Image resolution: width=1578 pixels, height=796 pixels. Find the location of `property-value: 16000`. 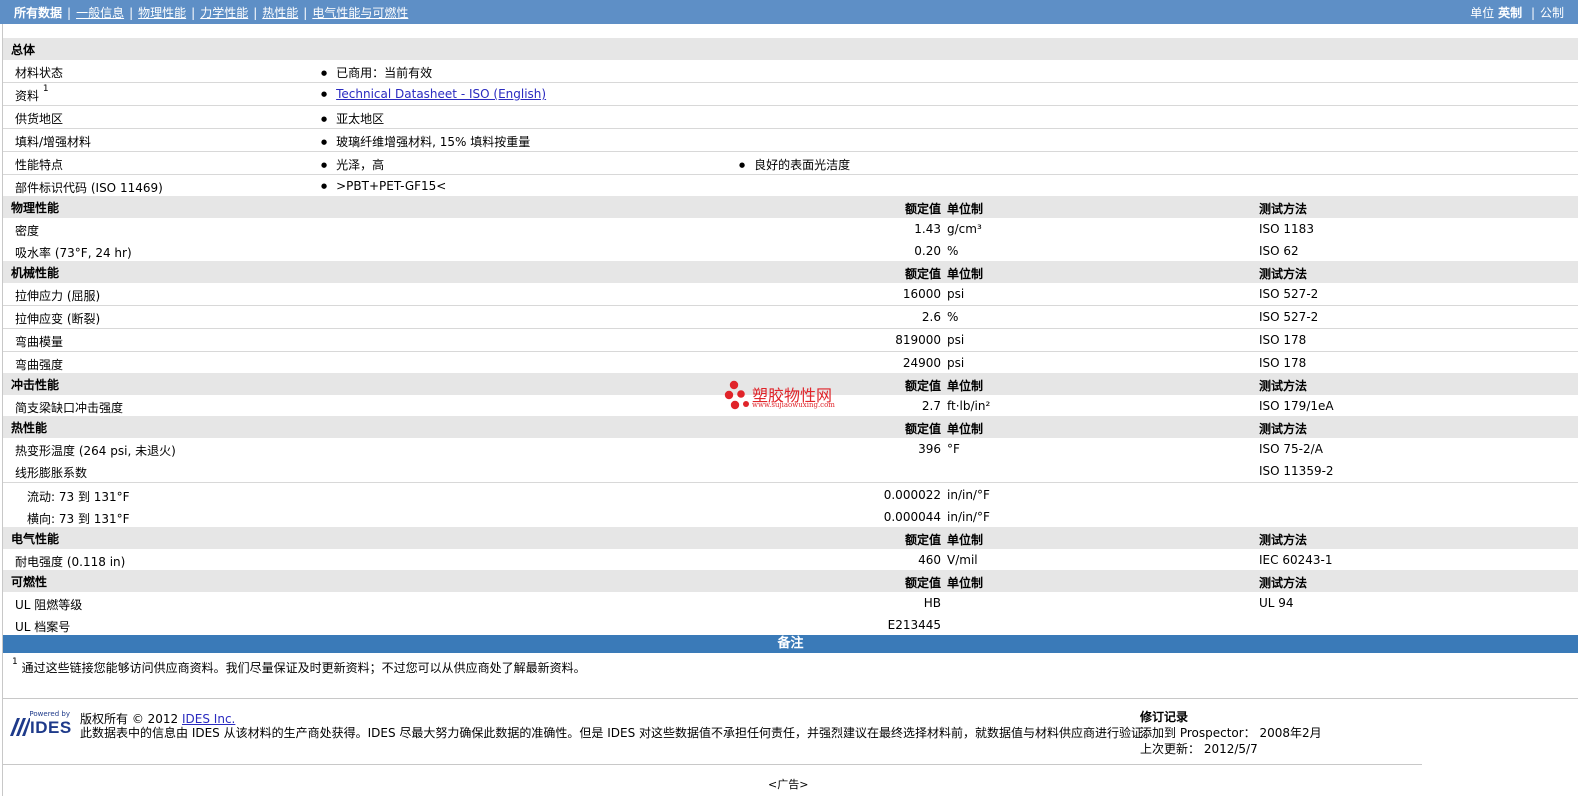

property-value: 16000 is located at coordinates (921, 294).